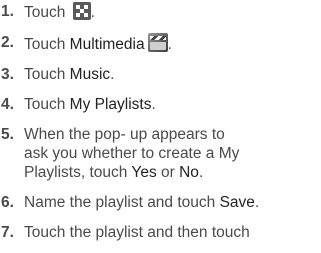 The width and height of the screenshot is (321, 253). I want to click on step-3: 3. Touch Music., so click(160, 74).